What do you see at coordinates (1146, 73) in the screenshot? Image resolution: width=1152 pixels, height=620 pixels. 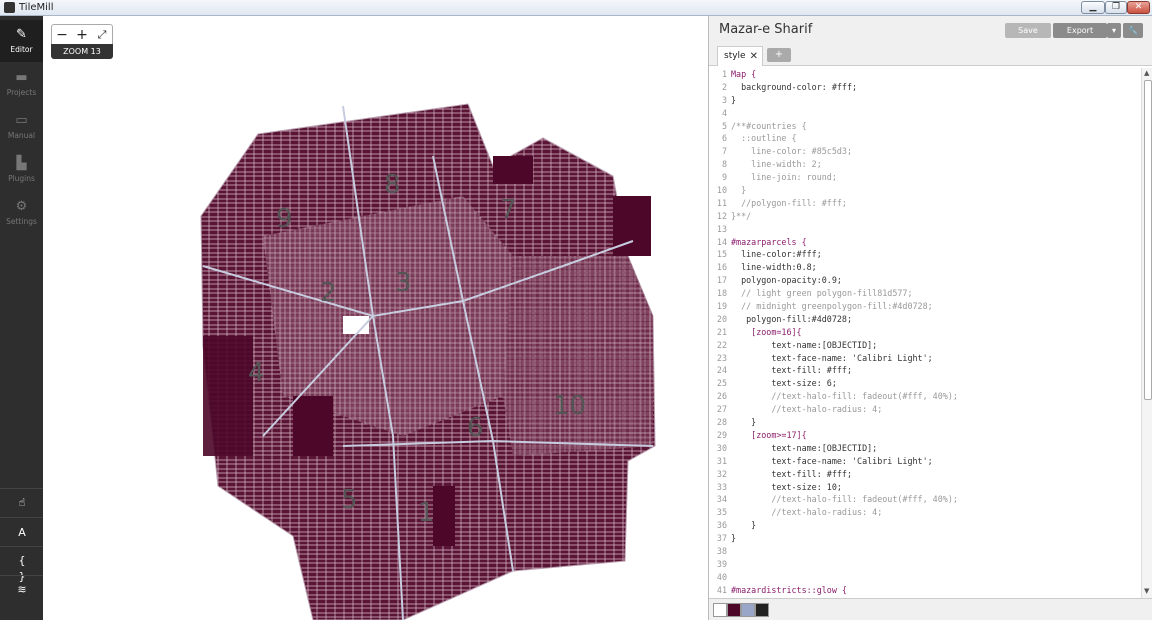 I see `scroll-up-icon: ▲` at bounding box center [1146, 73].